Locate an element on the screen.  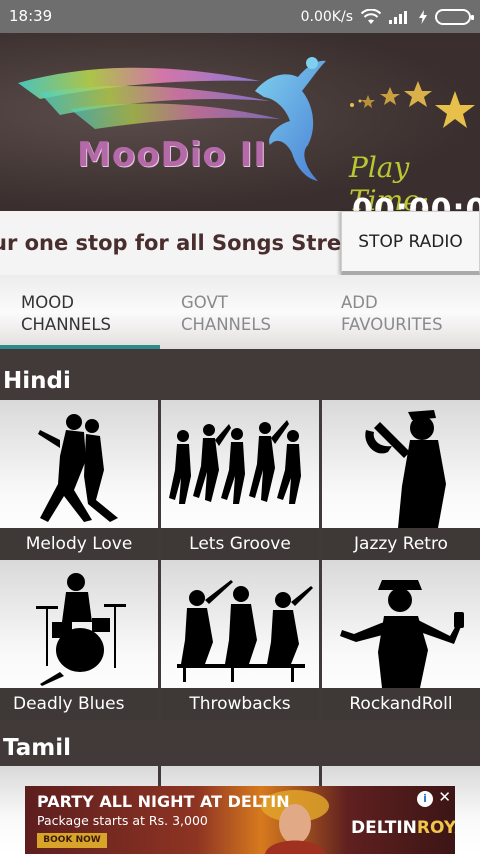
stop-radio-button: STOP RADIO is located at coordinates (410, 243).